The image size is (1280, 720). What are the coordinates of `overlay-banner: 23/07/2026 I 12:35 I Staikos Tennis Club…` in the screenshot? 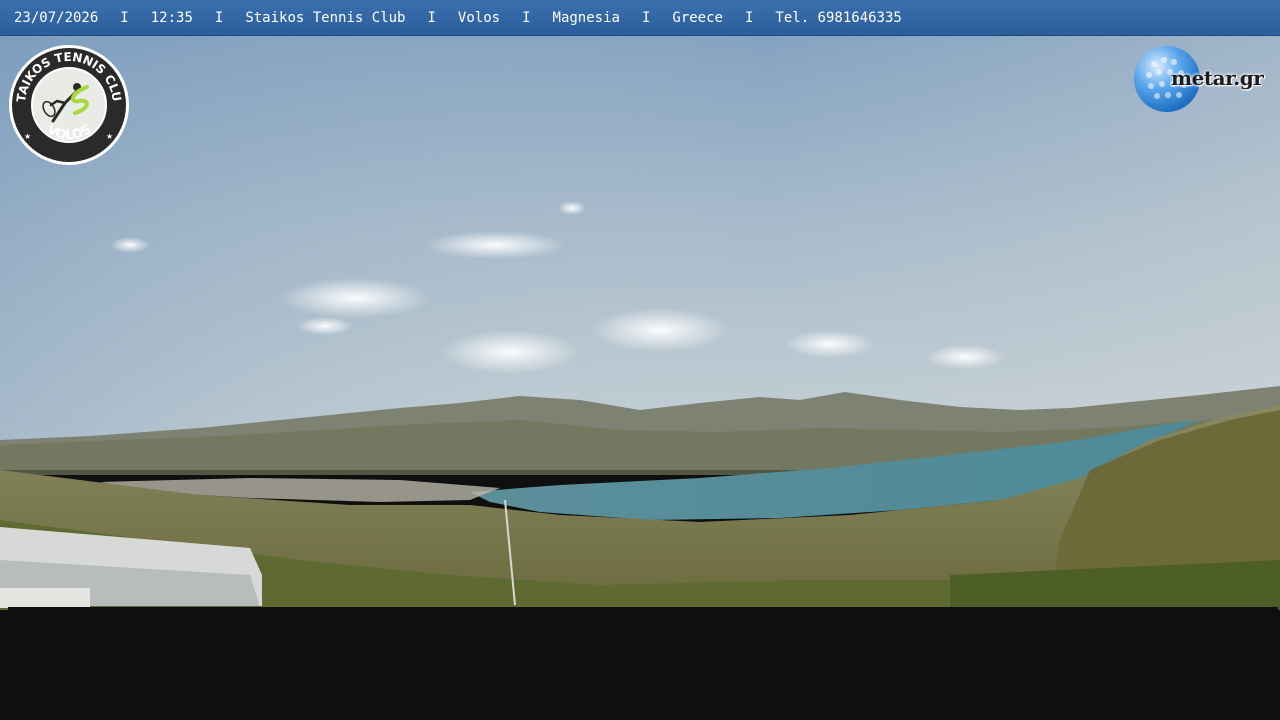 It's located at (640, 18).